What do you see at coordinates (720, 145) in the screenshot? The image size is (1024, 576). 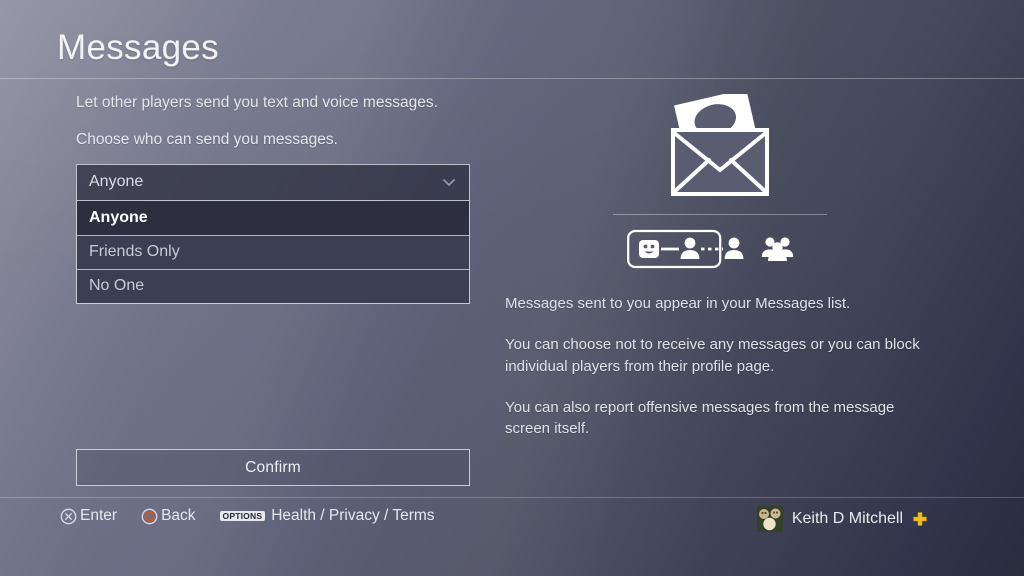 I see `envelope-message-icon` at bounding box center [720, 145].